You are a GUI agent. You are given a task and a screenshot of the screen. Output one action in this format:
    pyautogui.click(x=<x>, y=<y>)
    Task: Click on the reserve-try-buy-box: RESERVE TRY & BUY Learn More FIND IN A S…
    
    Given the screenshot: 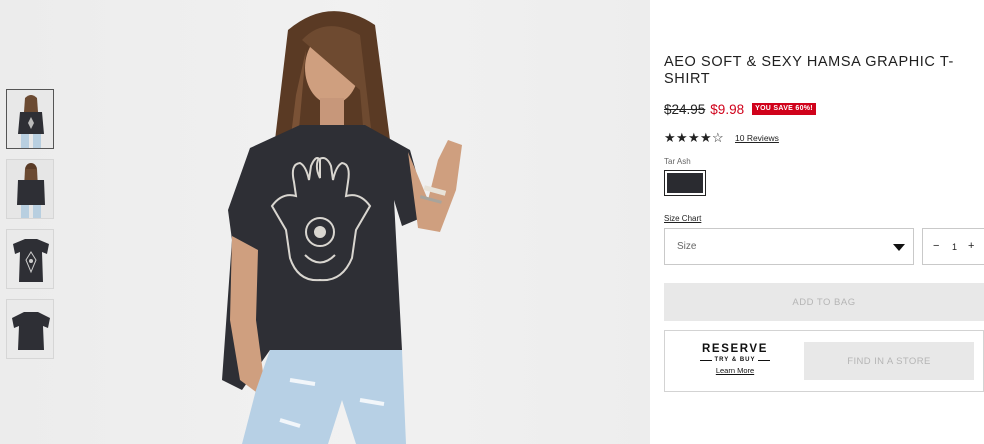 What is the action you would take?
    pyautogui.click(x=824, y=361)
    